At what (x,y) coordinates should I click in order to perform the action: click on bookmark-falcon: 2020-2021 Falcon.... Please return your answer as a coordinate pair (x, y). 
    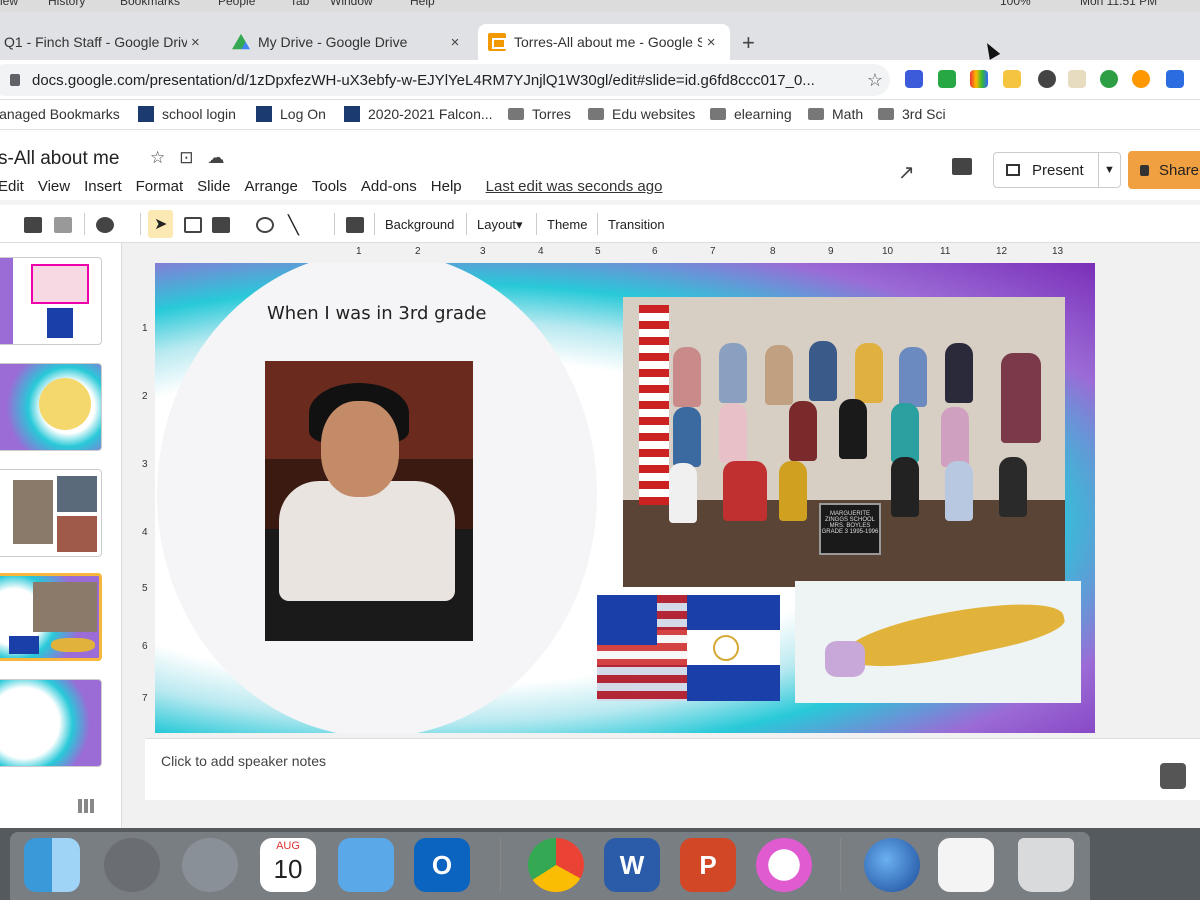
    Looking at the image, I should click on (418, 114).